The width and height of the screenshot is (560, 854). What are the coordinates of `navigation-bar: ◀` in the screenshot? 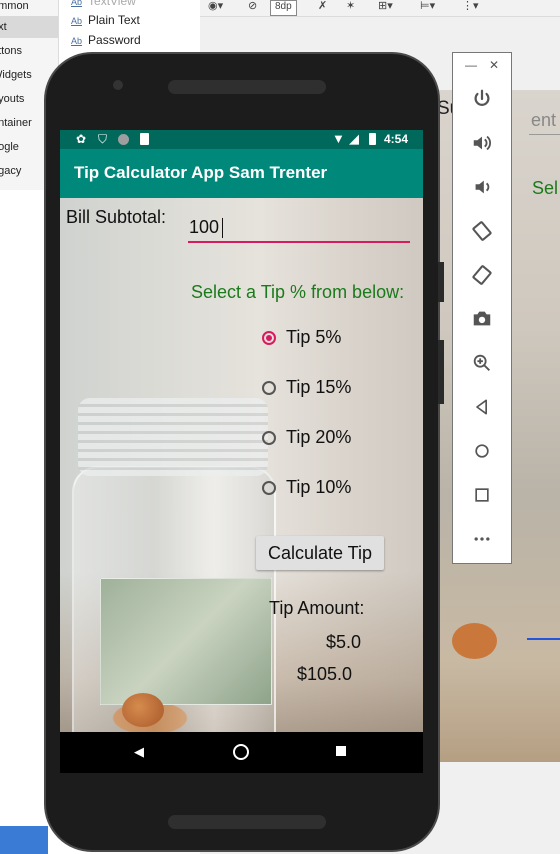 It's located at (241, 752).